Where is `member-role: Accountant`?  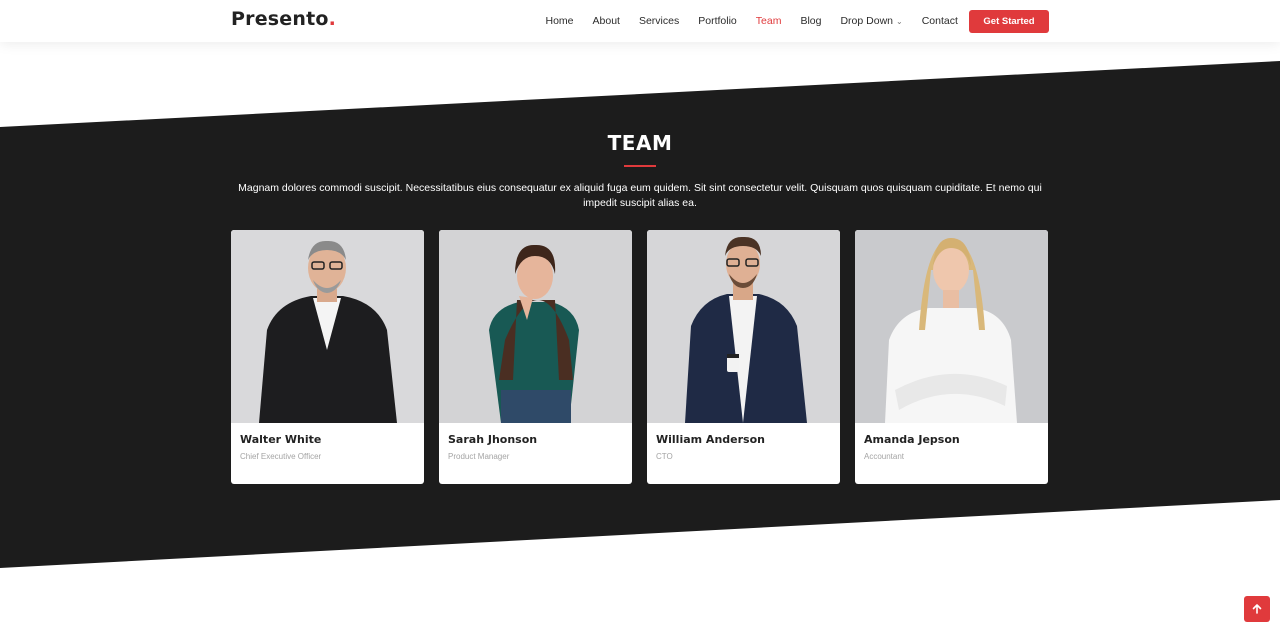 member-role: Accountant is located at coordinates (884, 456).